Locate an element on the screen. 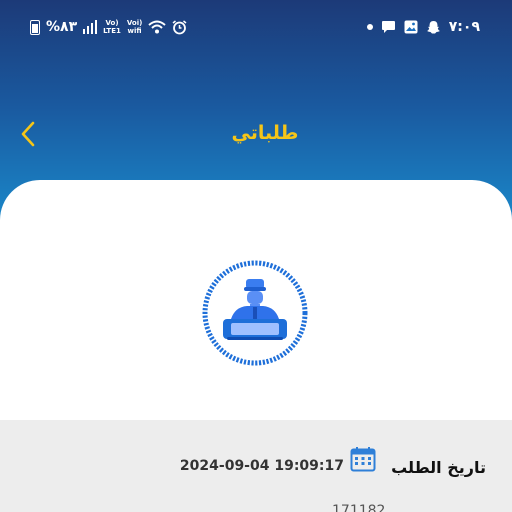 The width and height of the screenshot is (512, 512). status-bar: %٨٣ Vo) LTE1 Voi) wifi ٧:٠٩ is located at coordinates (256, 28).